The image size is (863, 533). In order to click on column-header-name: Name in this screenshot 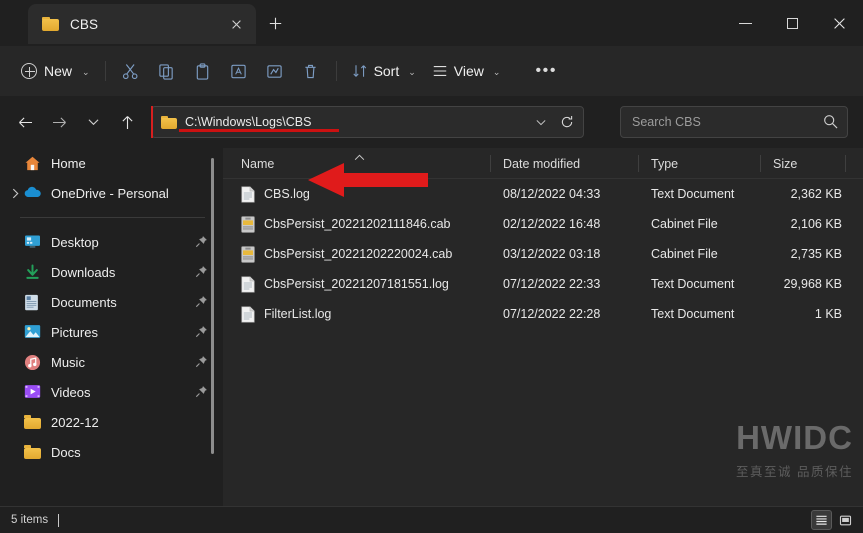, I will do `click(257, 163)`.